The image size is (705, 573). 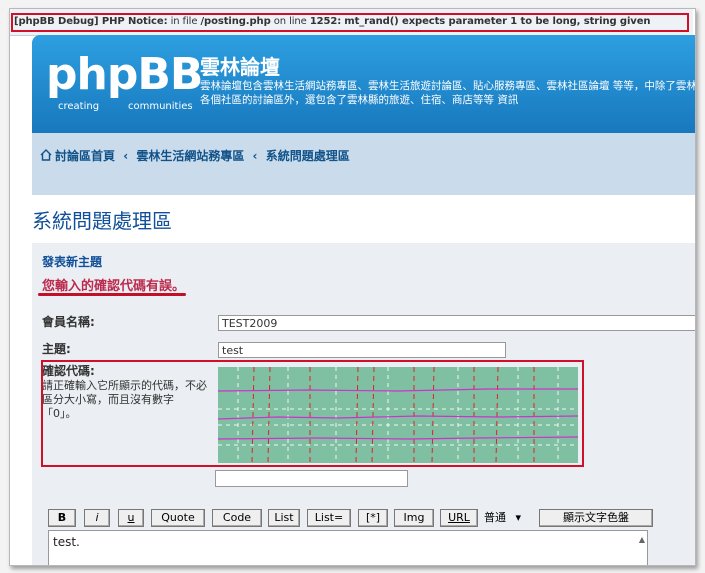 I want to click on font-size-value: 普通, so click(x=495, y=517).